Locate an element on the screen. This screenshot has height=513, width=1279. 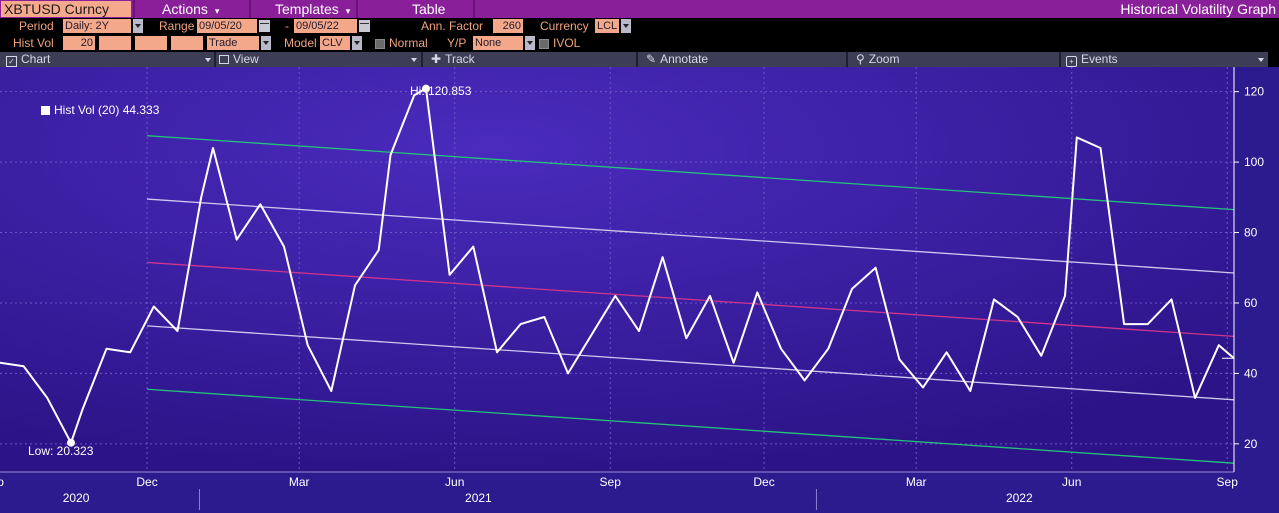
ticker-field: XBTUSD Curncy is located at coordinates (66, 9).